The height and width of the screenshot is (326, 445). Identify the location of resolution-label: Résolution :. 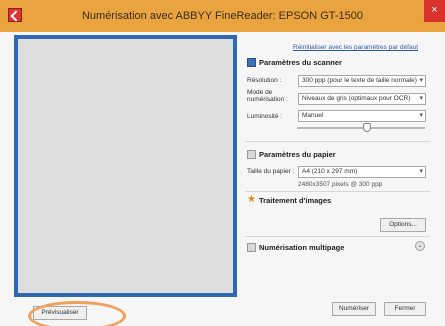
(264, 80).